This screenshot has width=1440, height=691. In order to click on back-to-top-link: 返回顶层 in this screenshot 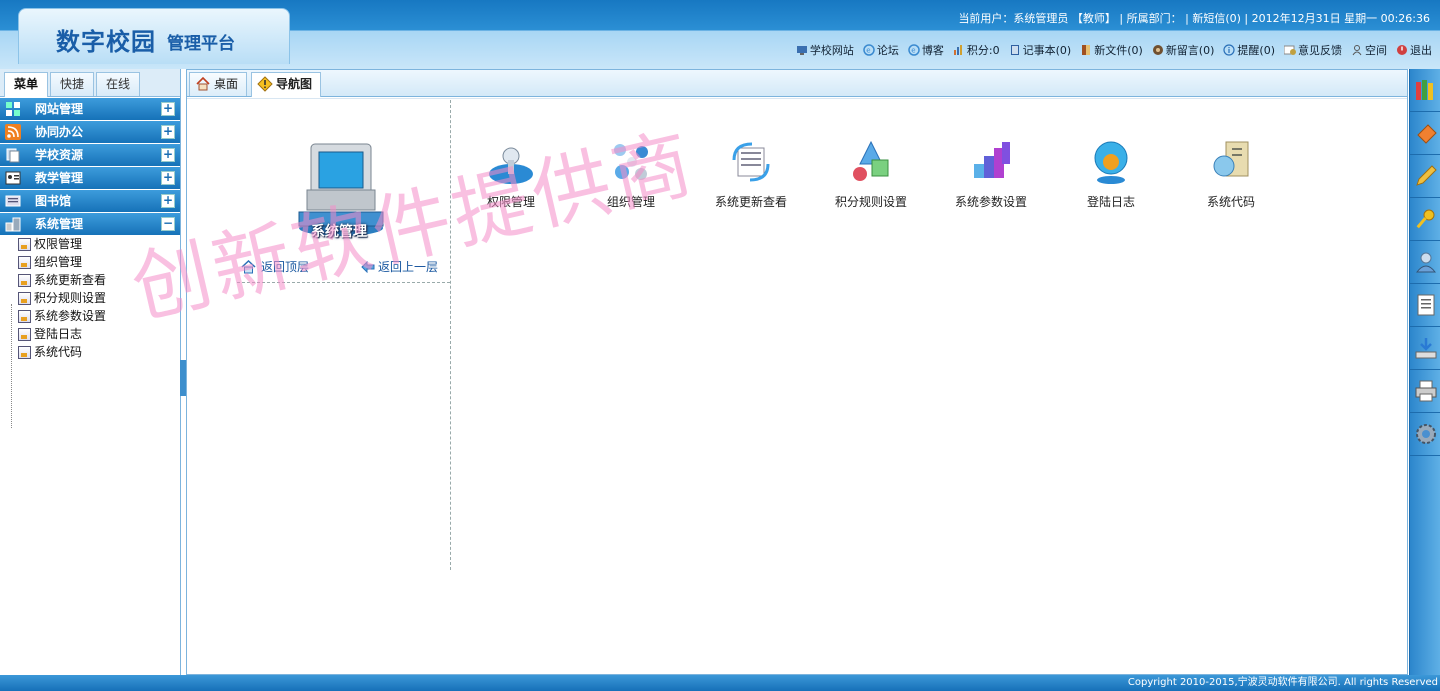, I will do `click(275, 266)`.